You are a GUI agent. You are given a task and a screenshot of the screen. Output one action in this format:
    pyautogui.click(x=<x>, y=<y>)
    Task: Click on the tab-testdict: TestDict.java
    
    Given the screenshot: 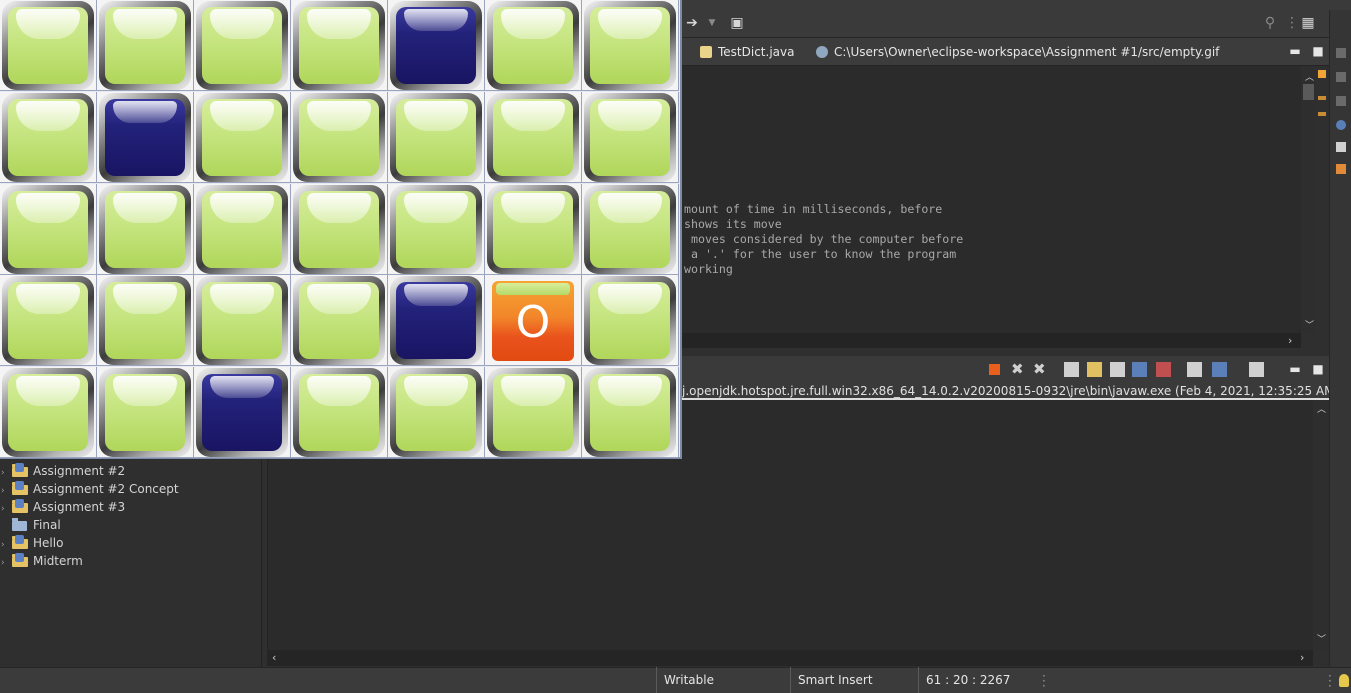 What is the action you would take?
    pyautogui.click(x=747, y=52)
    